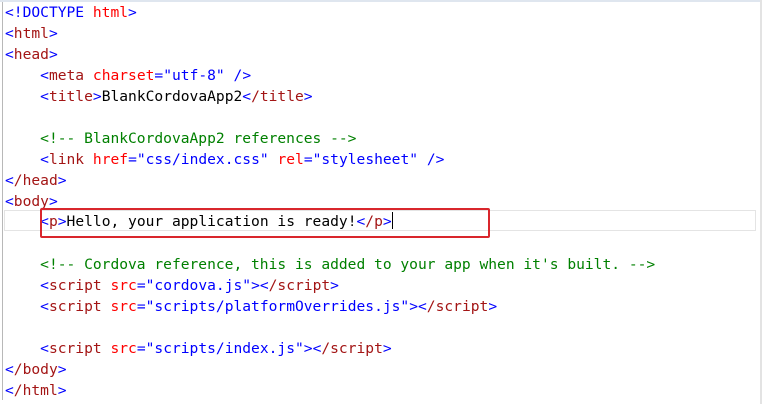 The image size is (762, 404). What do you see at coordinates (365, 159) in the screenshot?
I see `link-rel-value: "stylesheet"` at bounding box center [365, 159].